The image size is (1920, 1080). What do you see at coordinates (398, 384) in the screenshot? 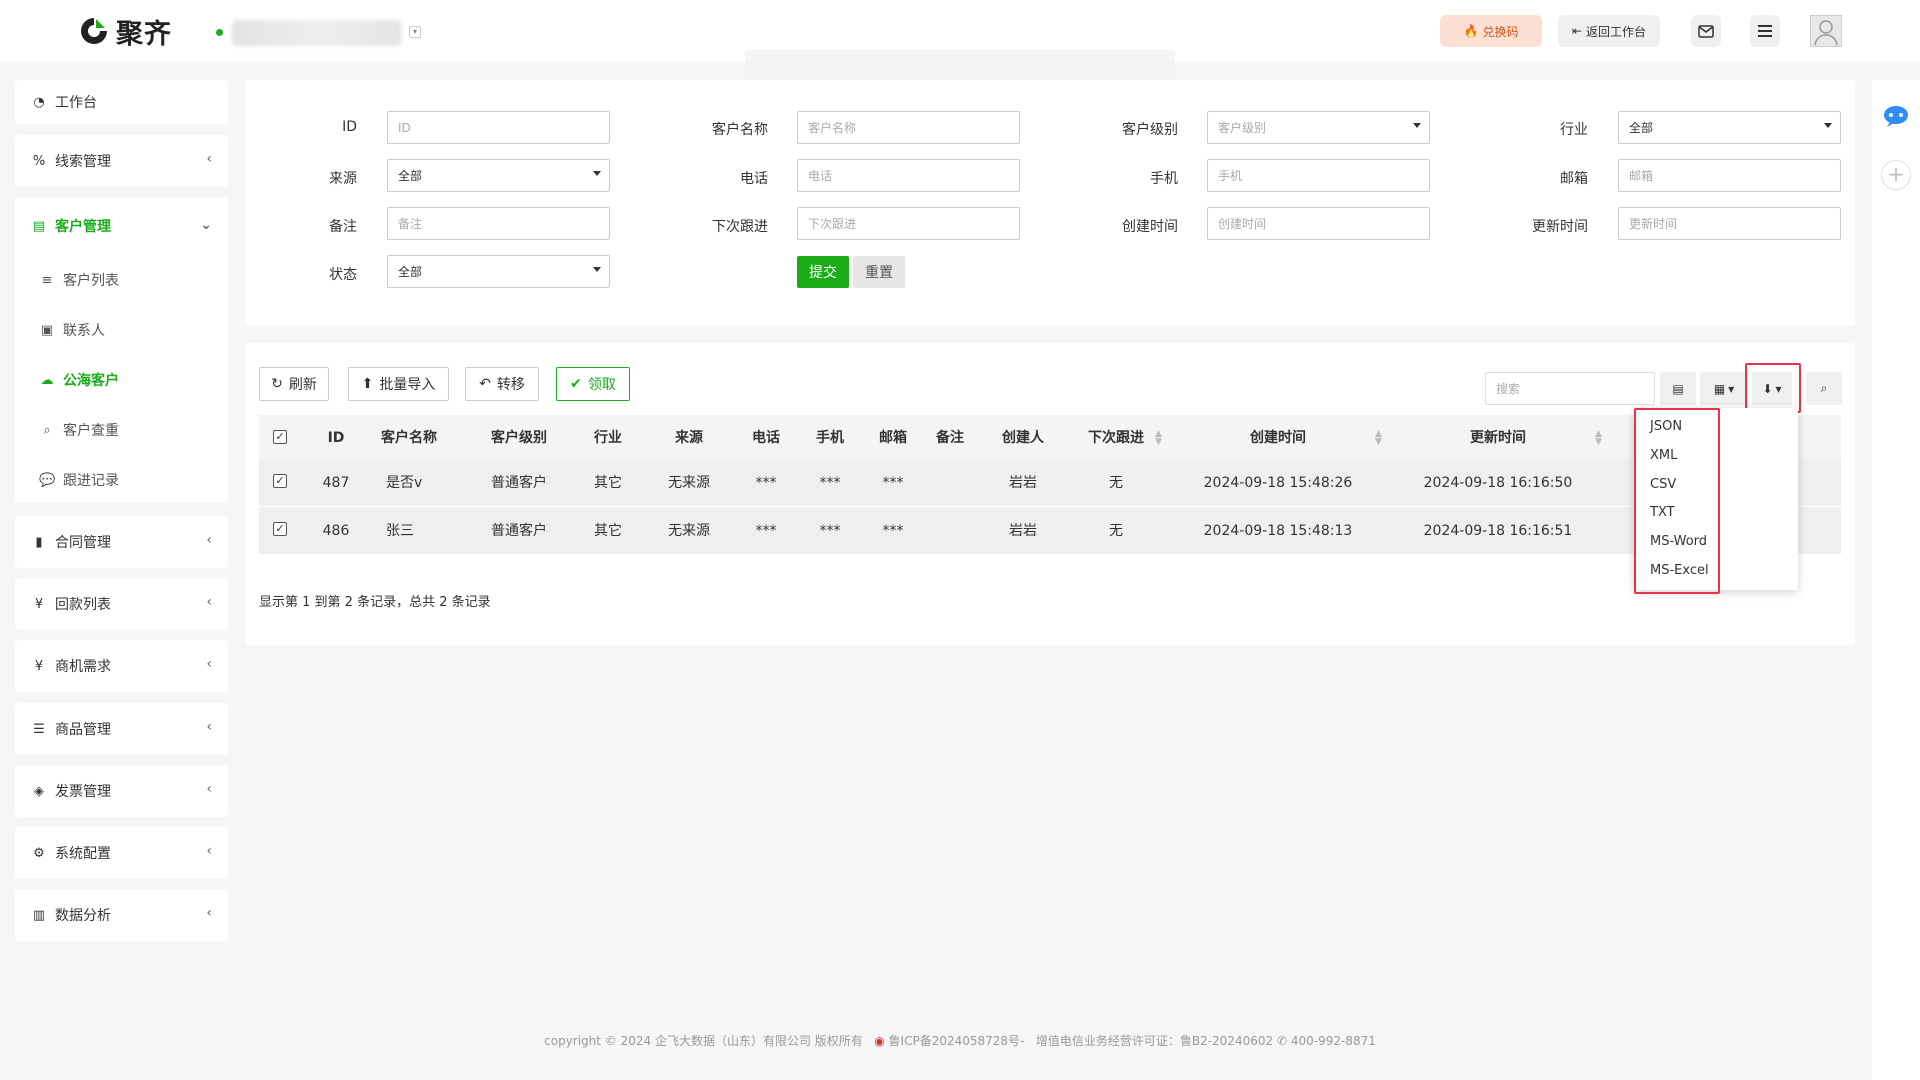
I see `batch-import-button: ⬆ 批量导入` at bounding box center [398, 384].